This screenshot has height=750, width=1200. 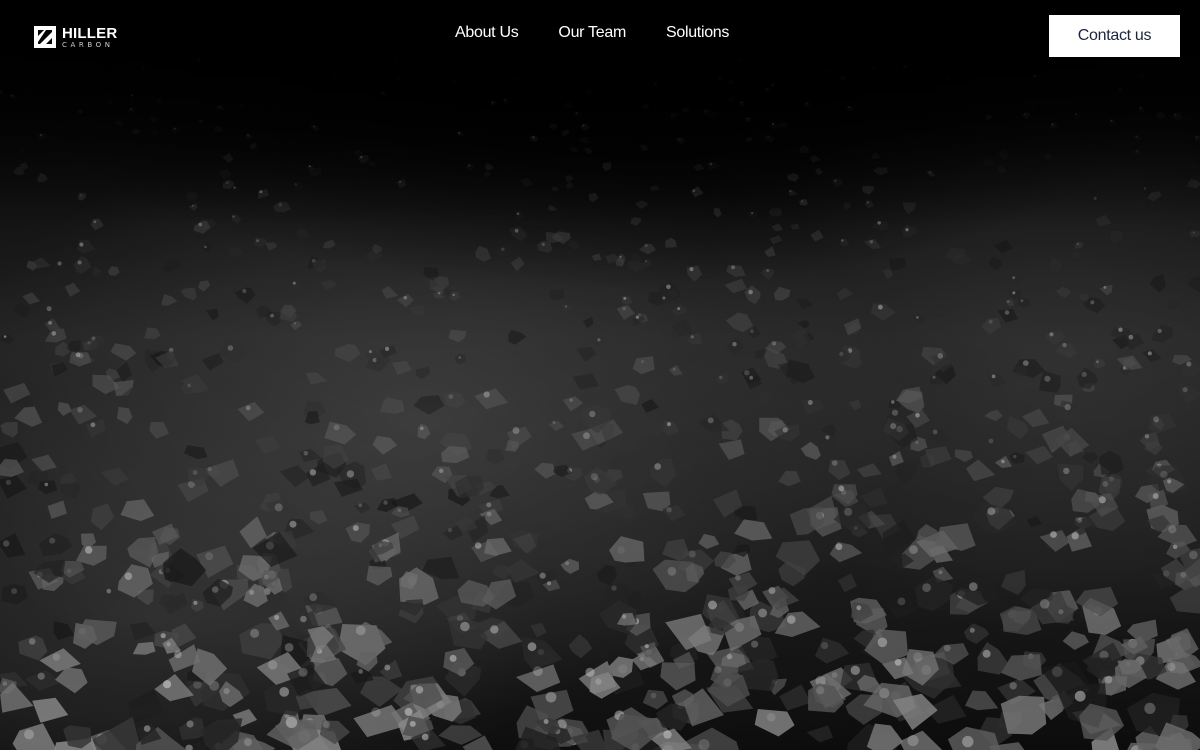 I want to click on brand-wordmark: HILLER CARBON, so click(x=89, y=37).